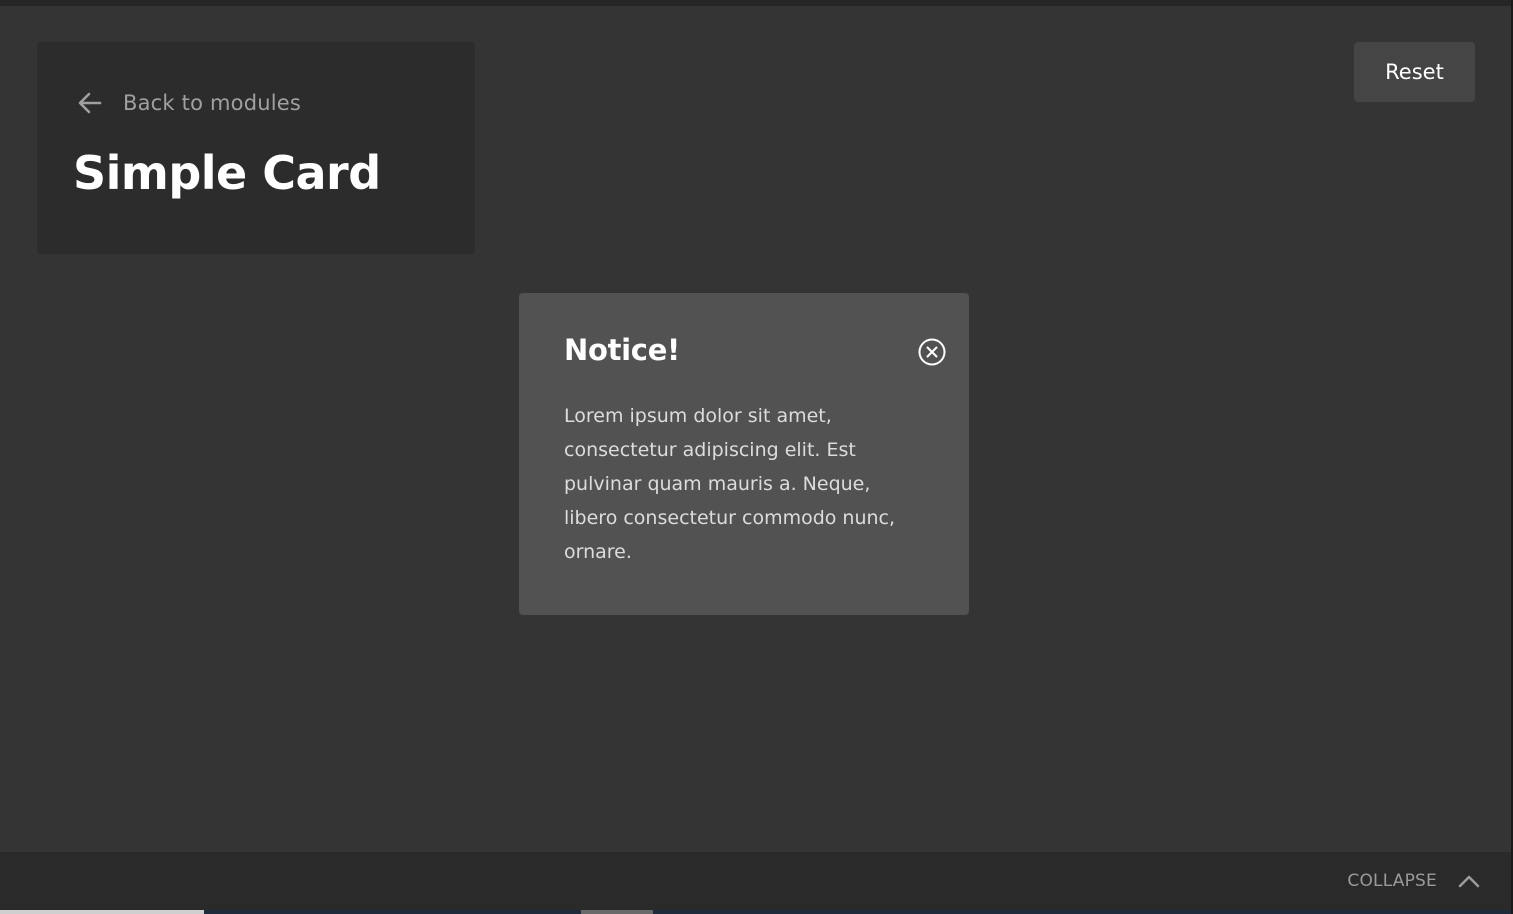  Describe the element at coordinates (1392, 881) in the screenshot. I see `collapse-label: COLLAPSE` at that location.